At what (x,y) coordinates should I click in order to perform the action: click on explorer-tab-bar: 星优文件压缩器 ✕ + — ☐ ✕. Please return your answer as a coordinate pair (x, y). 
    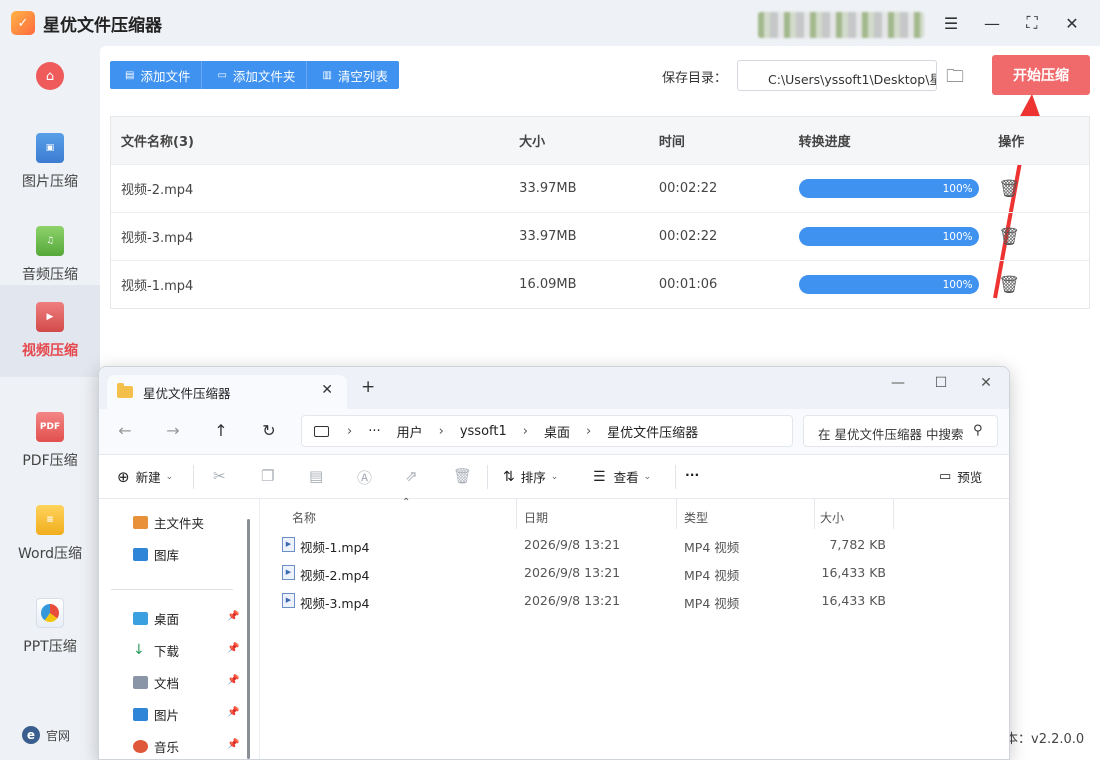
    Looking at the image, I should click on (554, 388).